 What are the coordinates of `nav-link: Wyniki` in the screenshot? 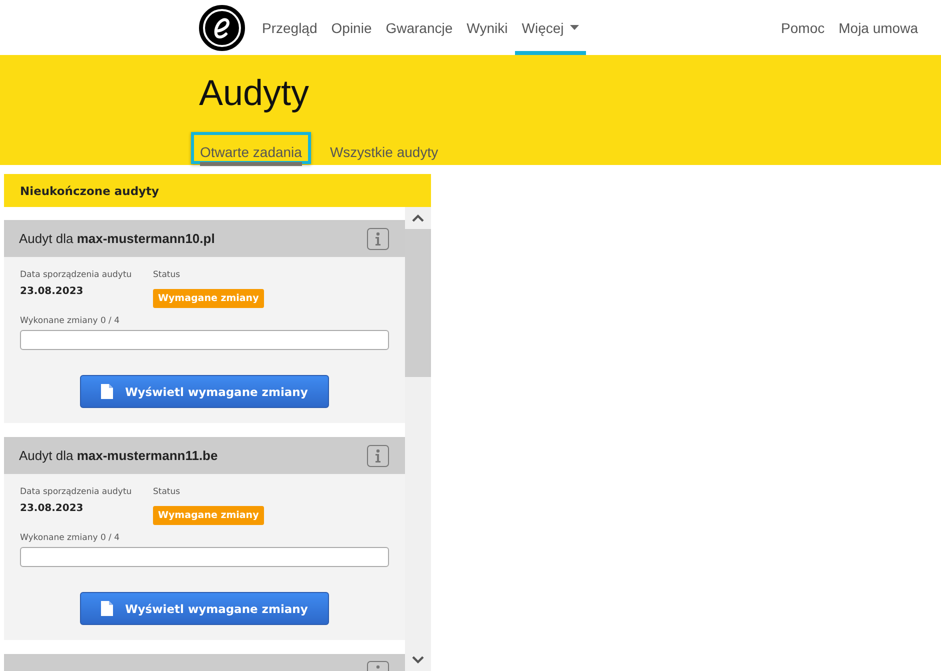 It's located at (487, 29).